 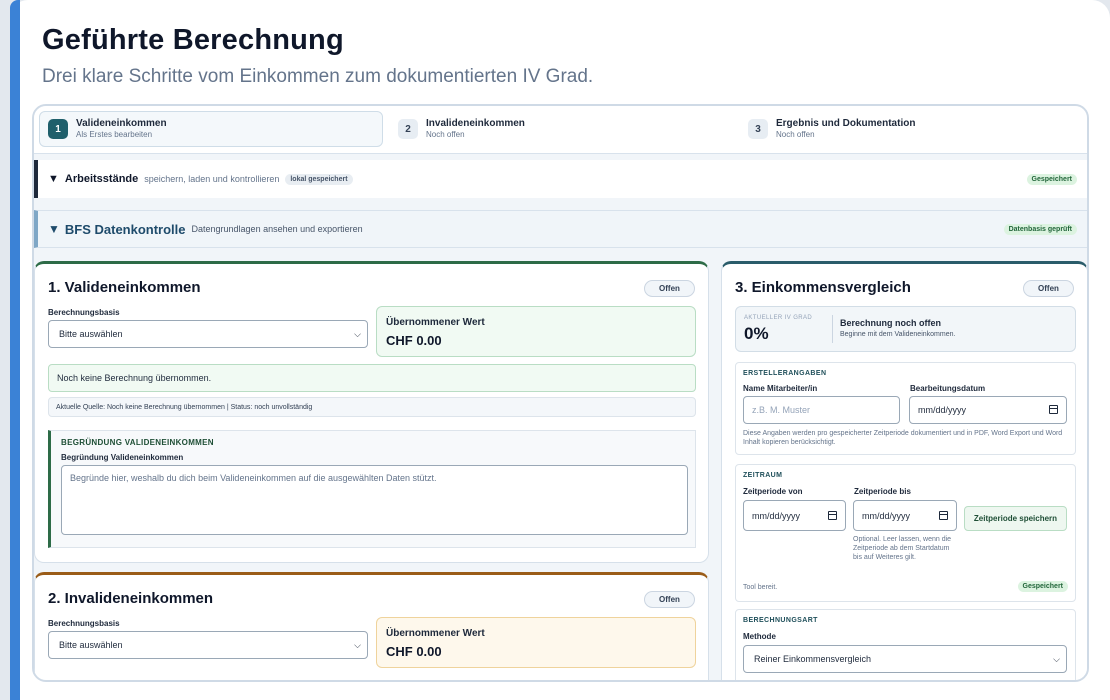 I want to click on zeitperiode-von-input: mm/dd/yyyy, so click(x=794, y=515).